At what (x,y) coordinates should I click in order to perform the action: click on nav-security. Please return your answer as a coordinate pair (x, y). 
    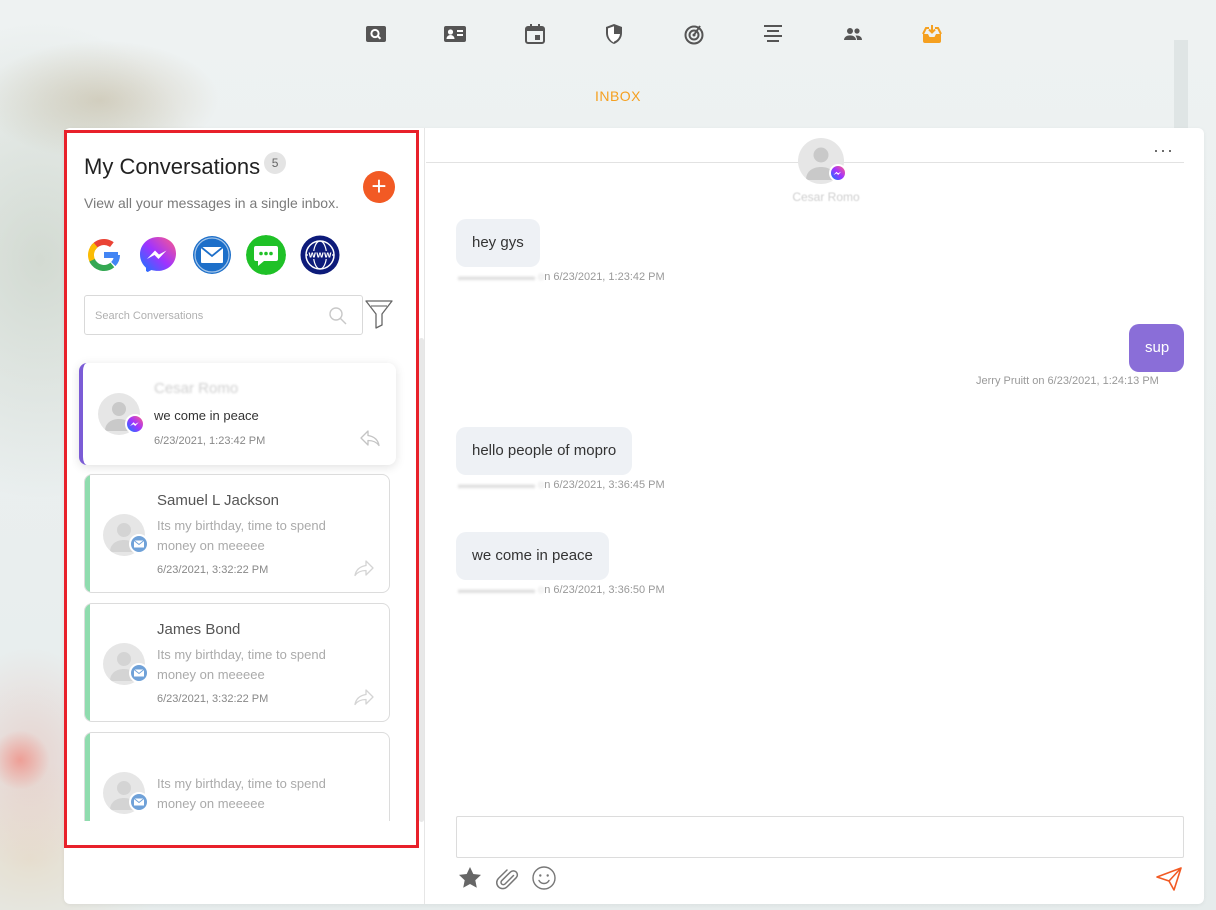
    Looking at the image, I should click on (615, 34).